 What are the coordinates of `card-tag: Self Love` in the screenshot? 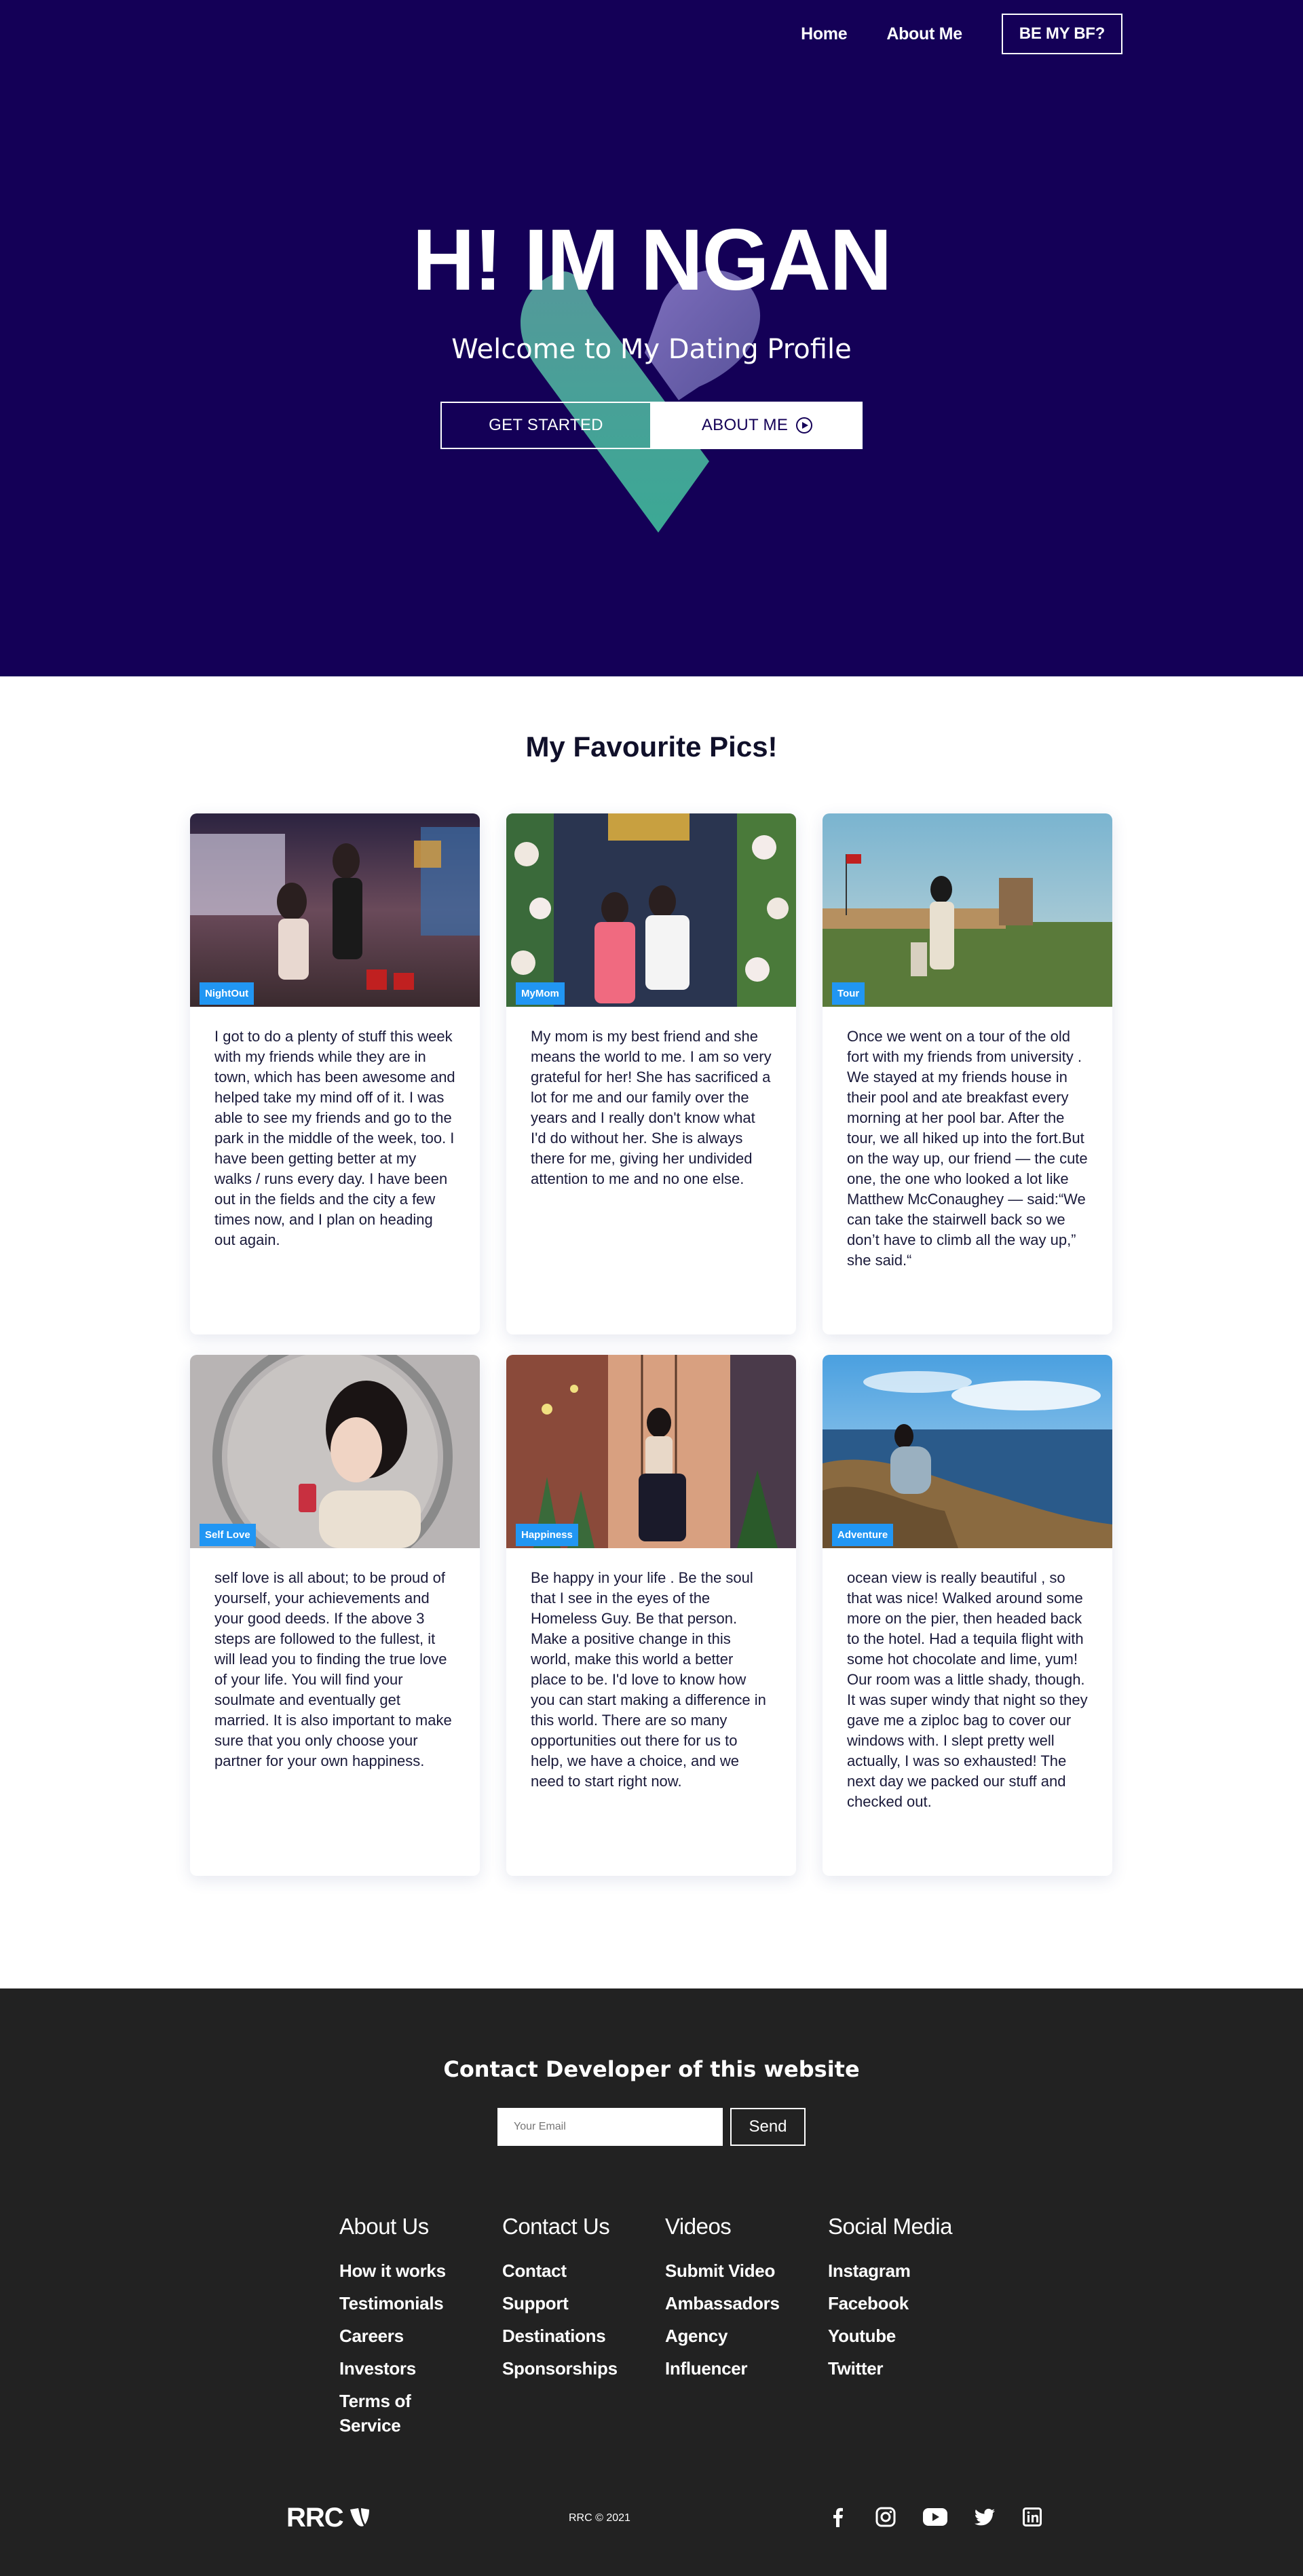 It's located at (228, 1535).